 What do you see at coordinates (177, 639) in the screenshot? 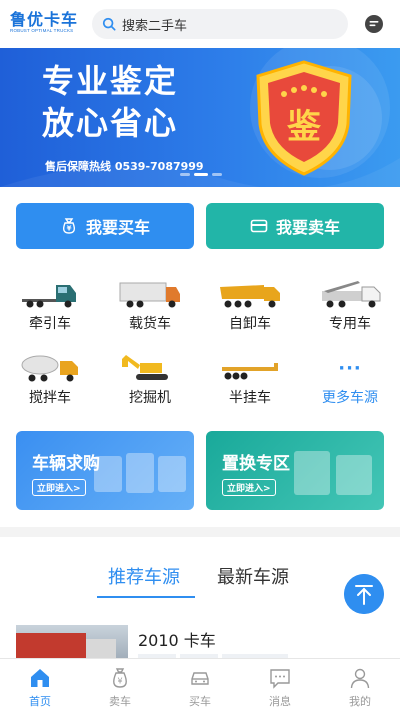
I see `listing-title: 2010 卡车` at bounding box center [177, 639].